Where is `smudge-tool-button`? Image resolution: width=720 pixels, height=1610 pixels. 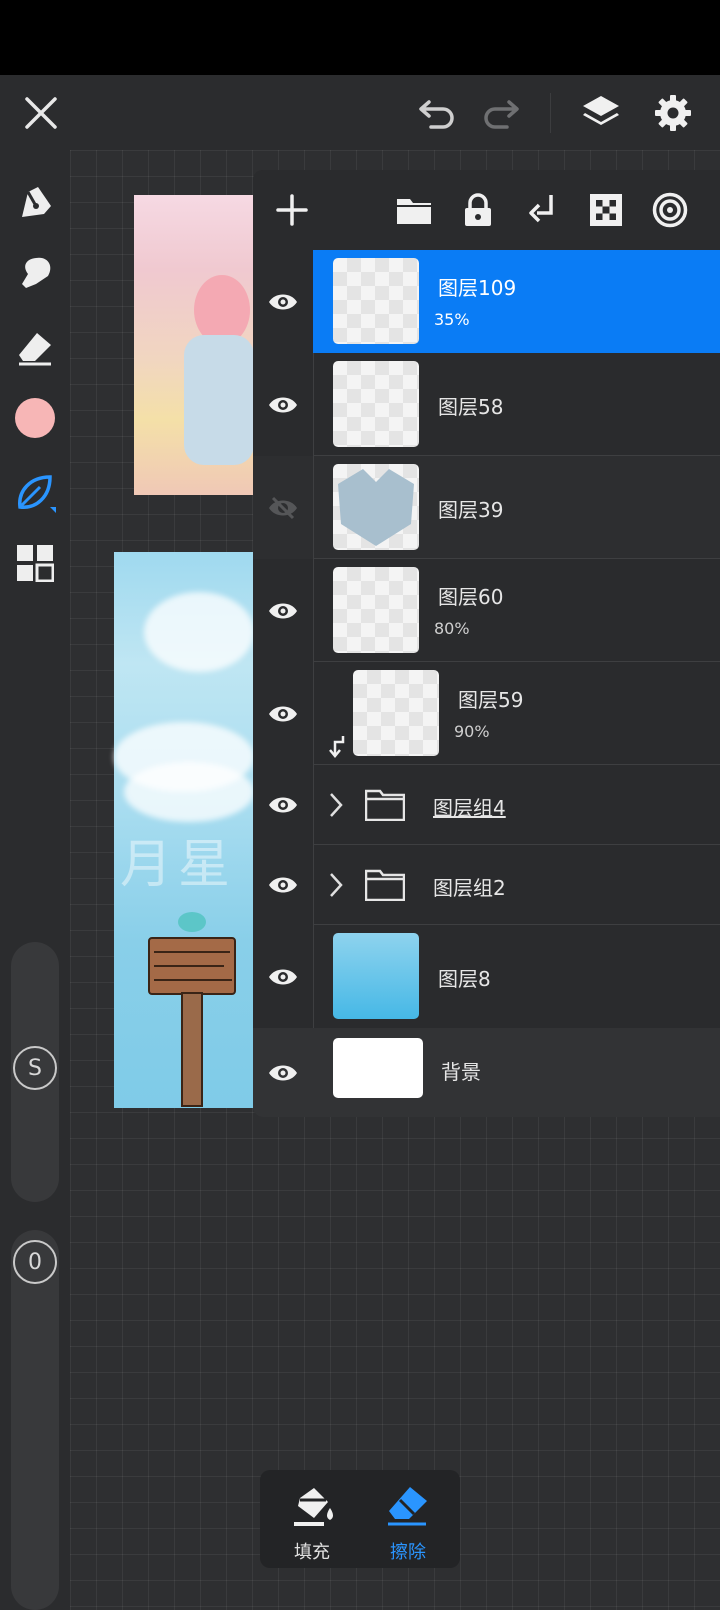 smudge-tool-button is located at coordinates (35, 273).